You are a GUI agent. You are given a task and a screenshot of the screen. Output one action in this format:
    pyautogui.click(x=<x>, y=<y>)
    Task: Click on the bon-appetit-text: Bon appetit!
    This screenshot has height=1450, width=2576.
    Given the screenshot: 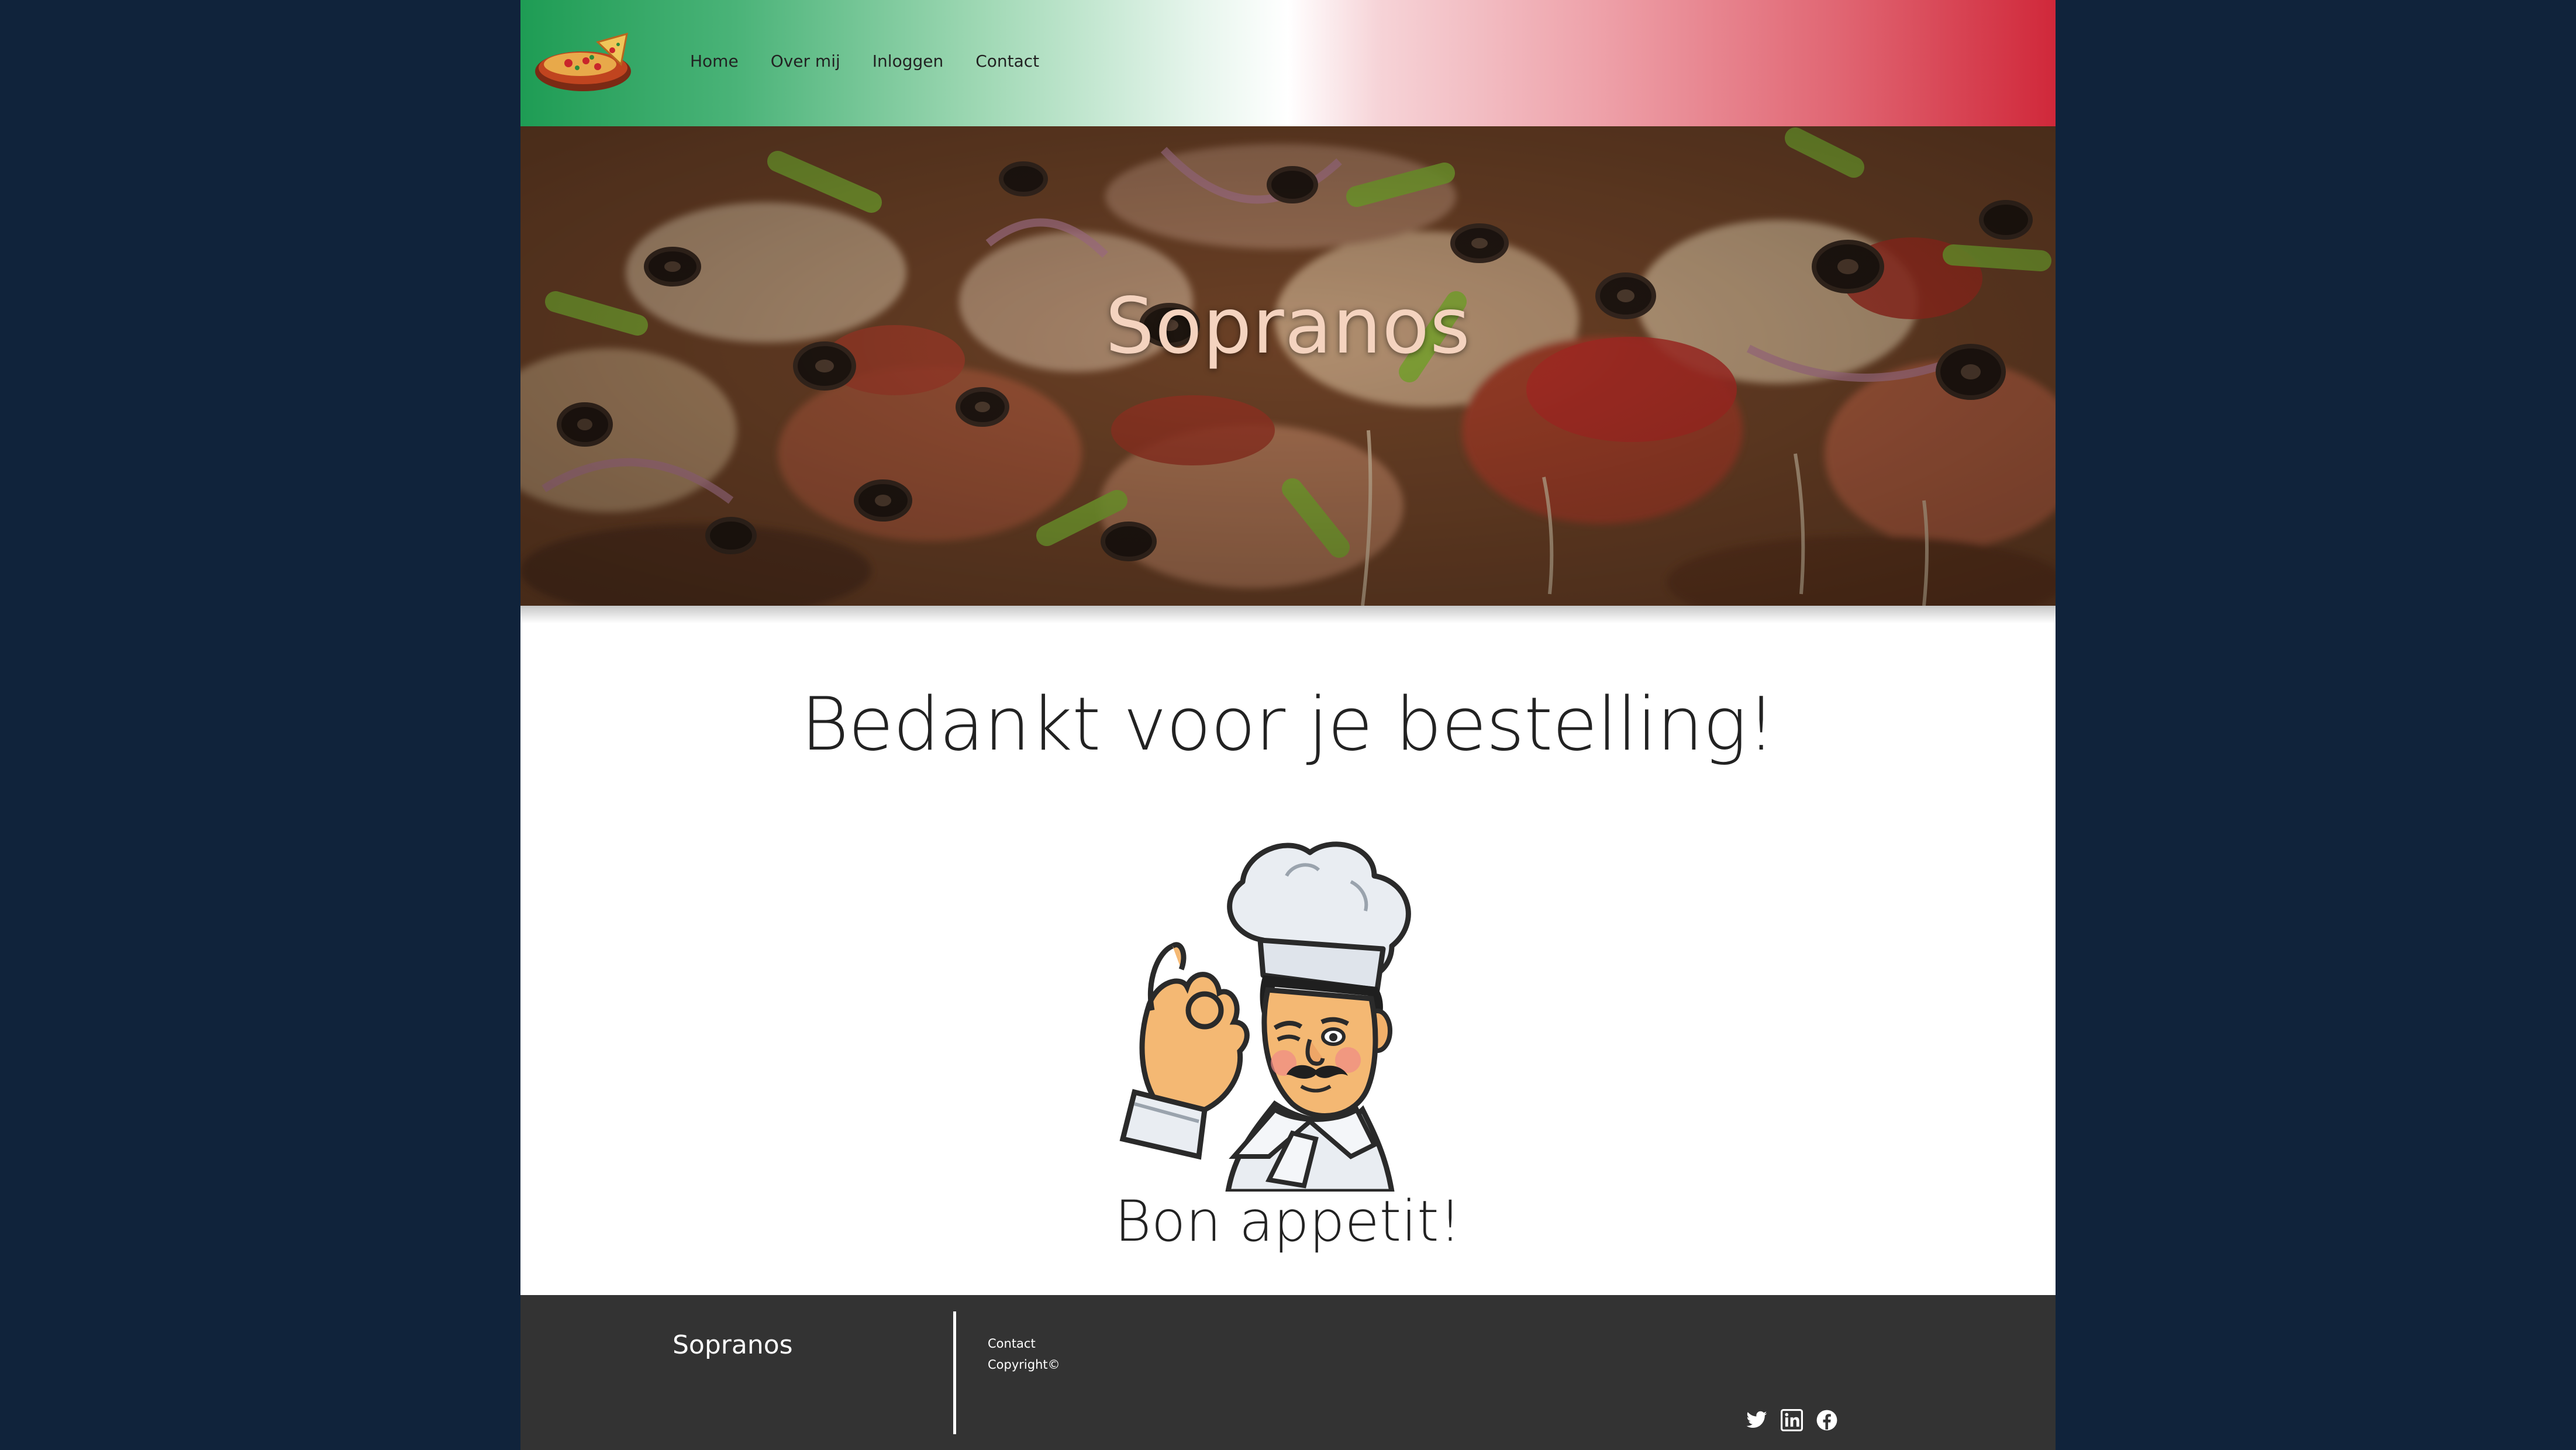 What is the action you would take?
    pyautogui.click(x=1288, y=1222)
    